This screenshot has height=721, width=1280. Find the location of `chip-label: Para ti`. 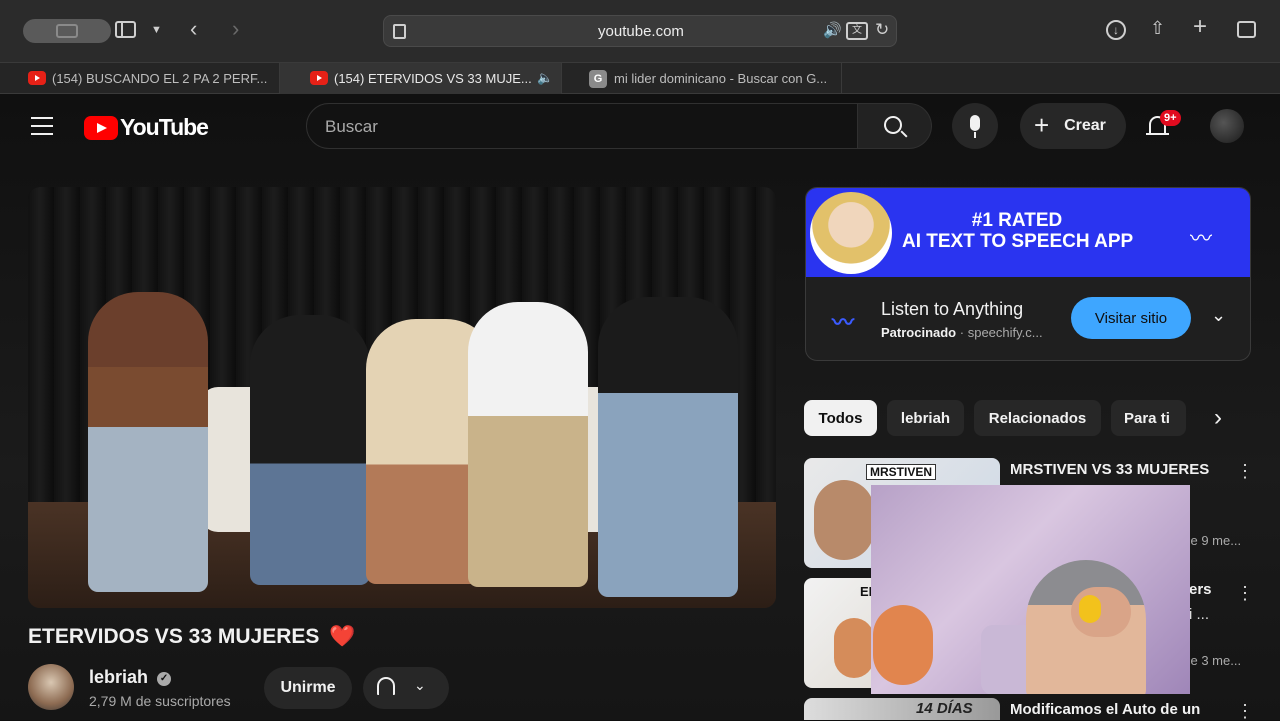

chip-label: Para ti is located at coordinates (1147, 418).